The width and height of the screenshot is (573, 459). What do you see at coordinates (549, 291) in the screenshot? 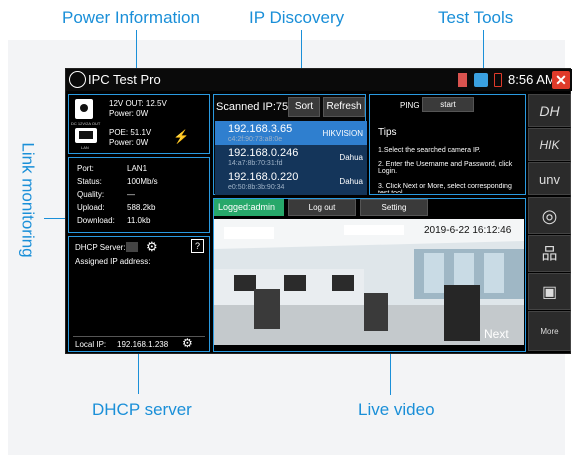
I see `ptz-camera-icon: ▣` at bounding box center [549, 291].